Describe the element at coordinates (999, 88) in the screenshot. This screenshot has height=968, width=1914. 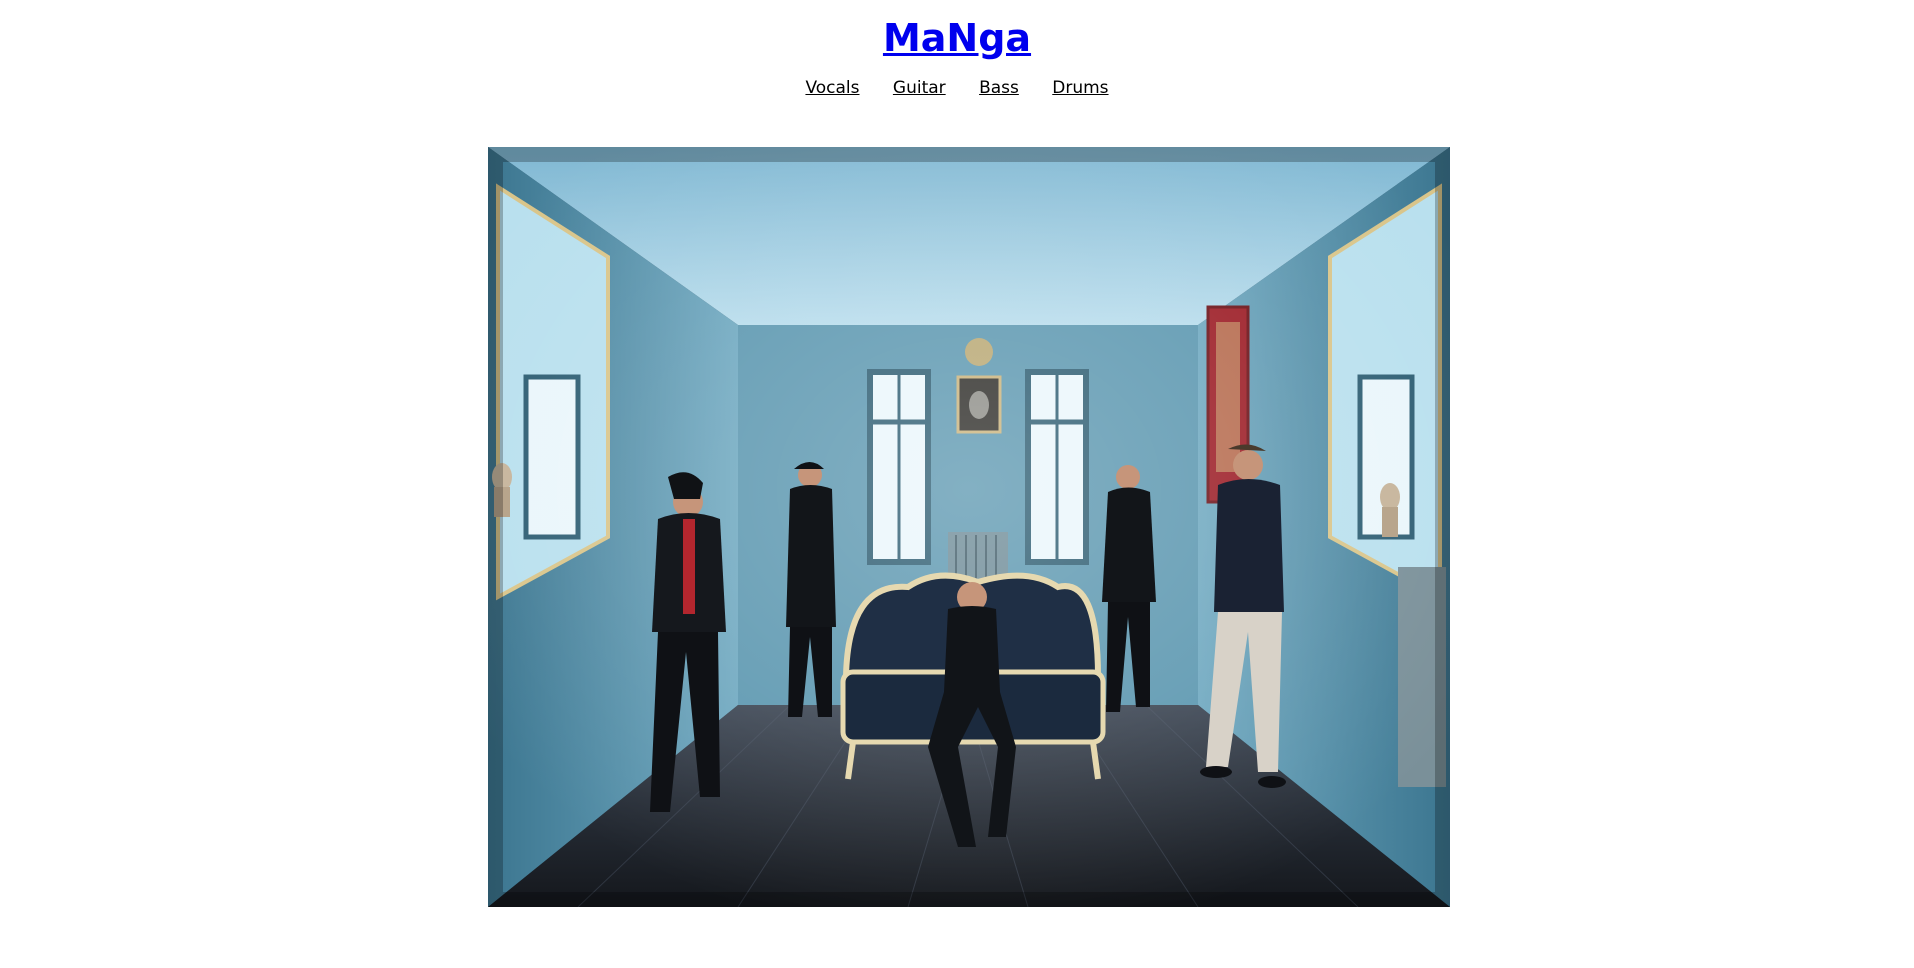
I see `nav-link-bass: Bass` at that location.